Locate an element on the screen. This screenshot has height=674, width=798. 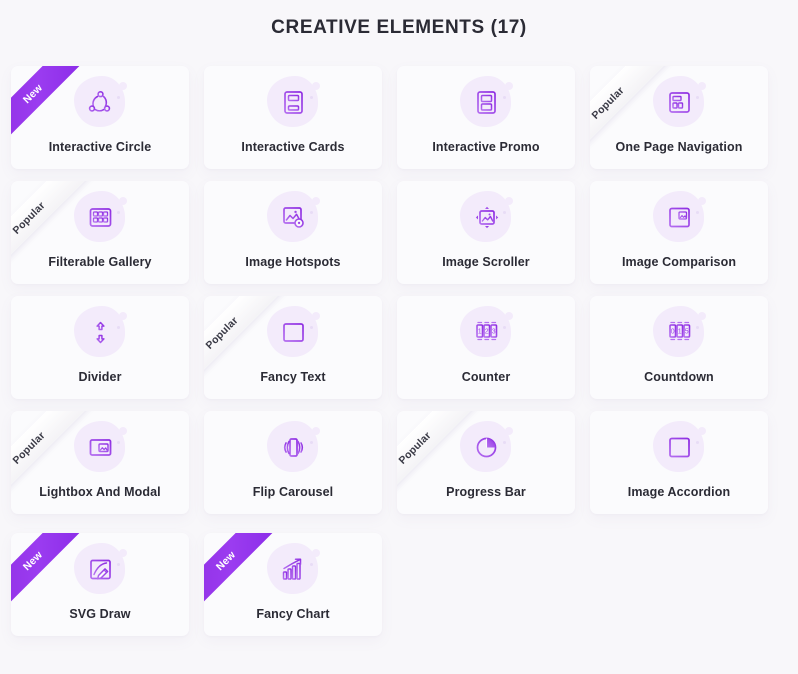
flip-carousel-icon is located at coordinates (293, 447).